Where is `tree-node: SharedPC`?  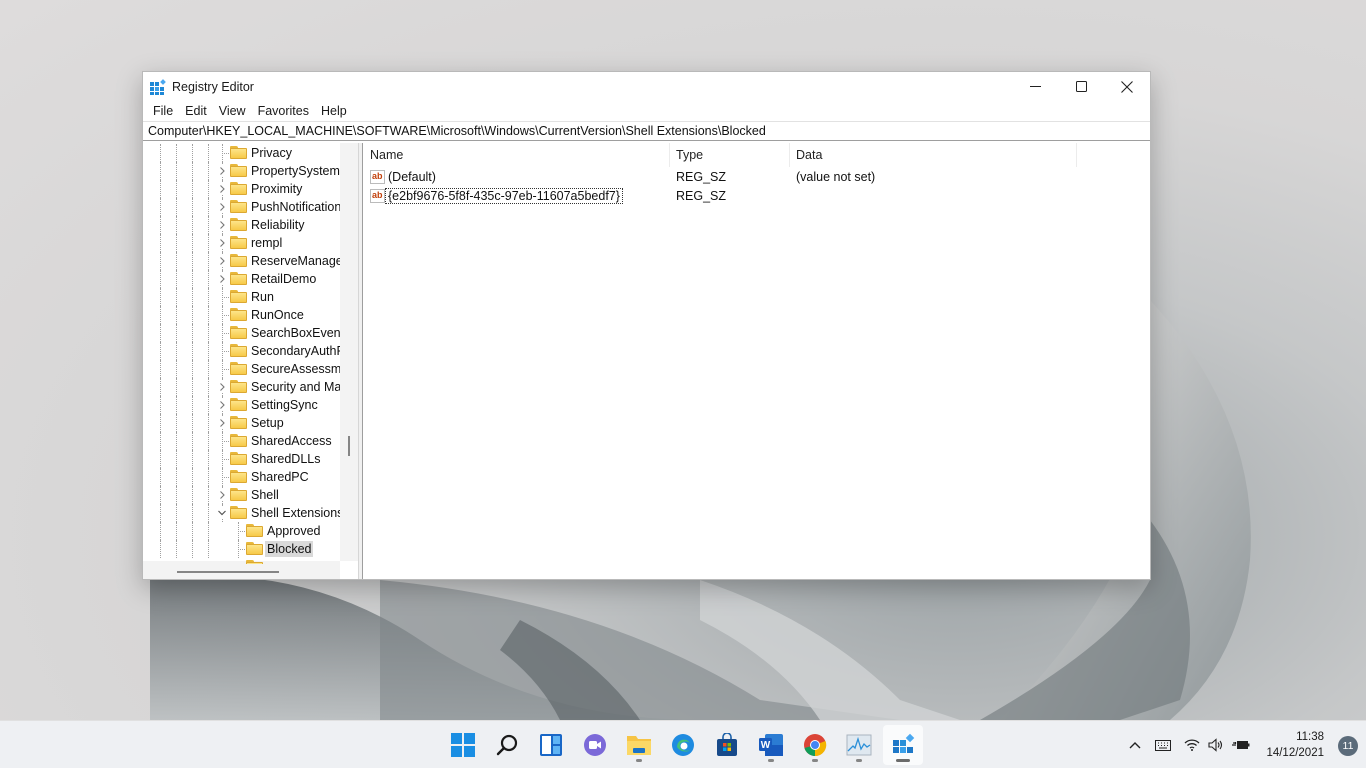 tree-node: SharedPC is located at coordinates (242, 477).